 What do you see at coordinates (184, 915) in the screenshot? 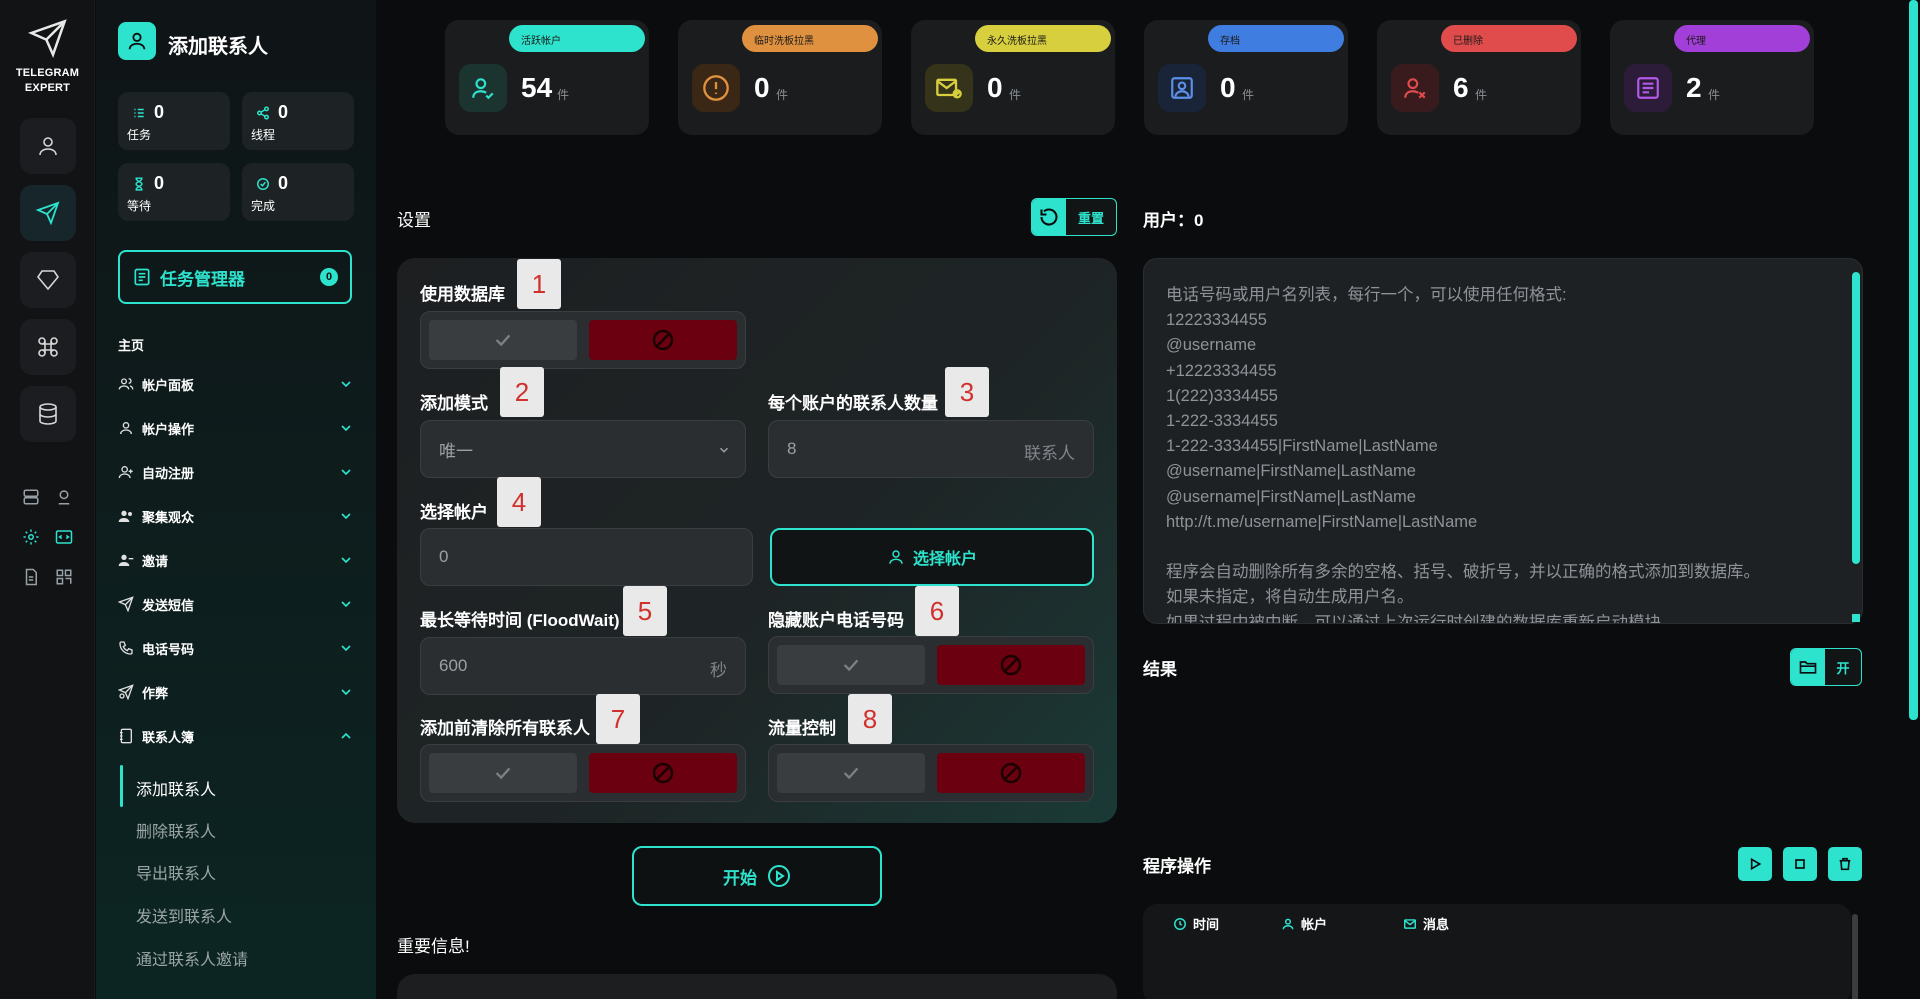
I see `sub-item-send-to-contacts: 发送到联系人` at bounding box center [184, 915].